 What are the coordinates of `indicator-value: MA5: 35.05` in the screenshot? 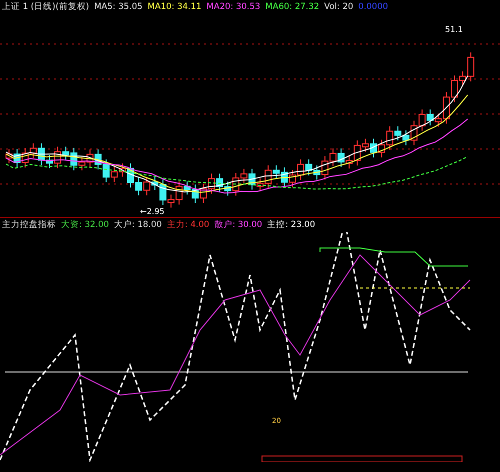 It's located at (118, 7).